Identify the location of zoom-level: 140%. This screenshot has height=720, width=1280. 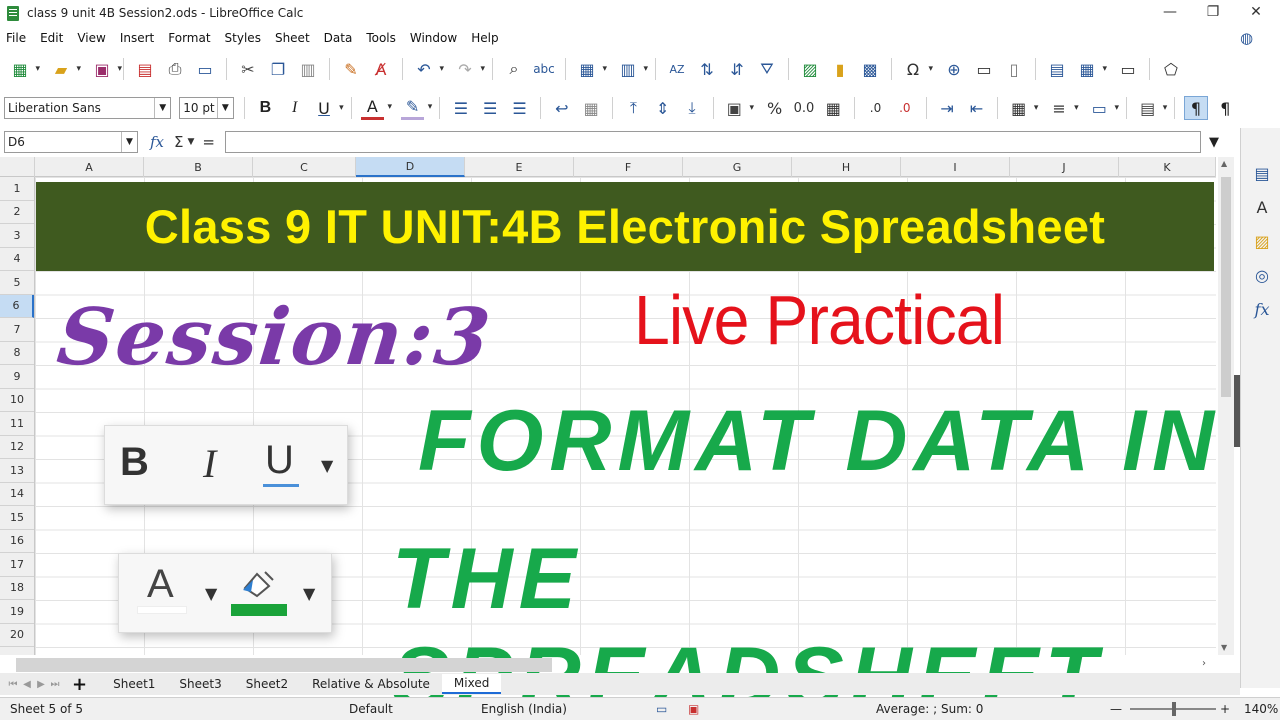
(1261, 709).